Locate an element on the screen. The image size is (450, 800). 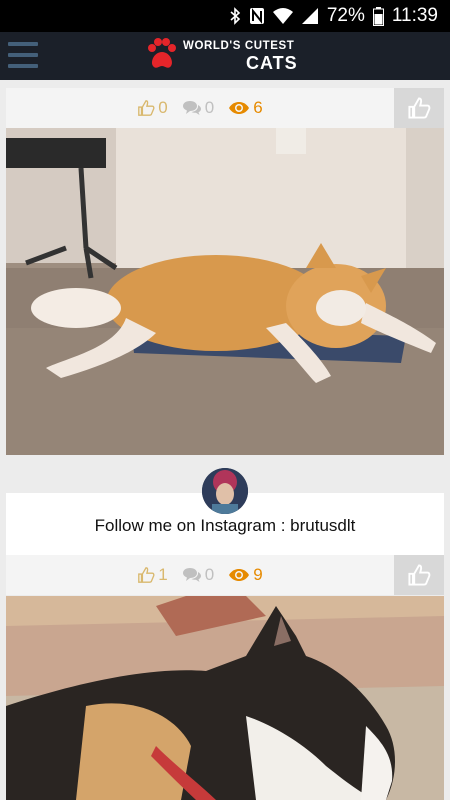
views-stat: 9 is located at coordinates (245, 575).